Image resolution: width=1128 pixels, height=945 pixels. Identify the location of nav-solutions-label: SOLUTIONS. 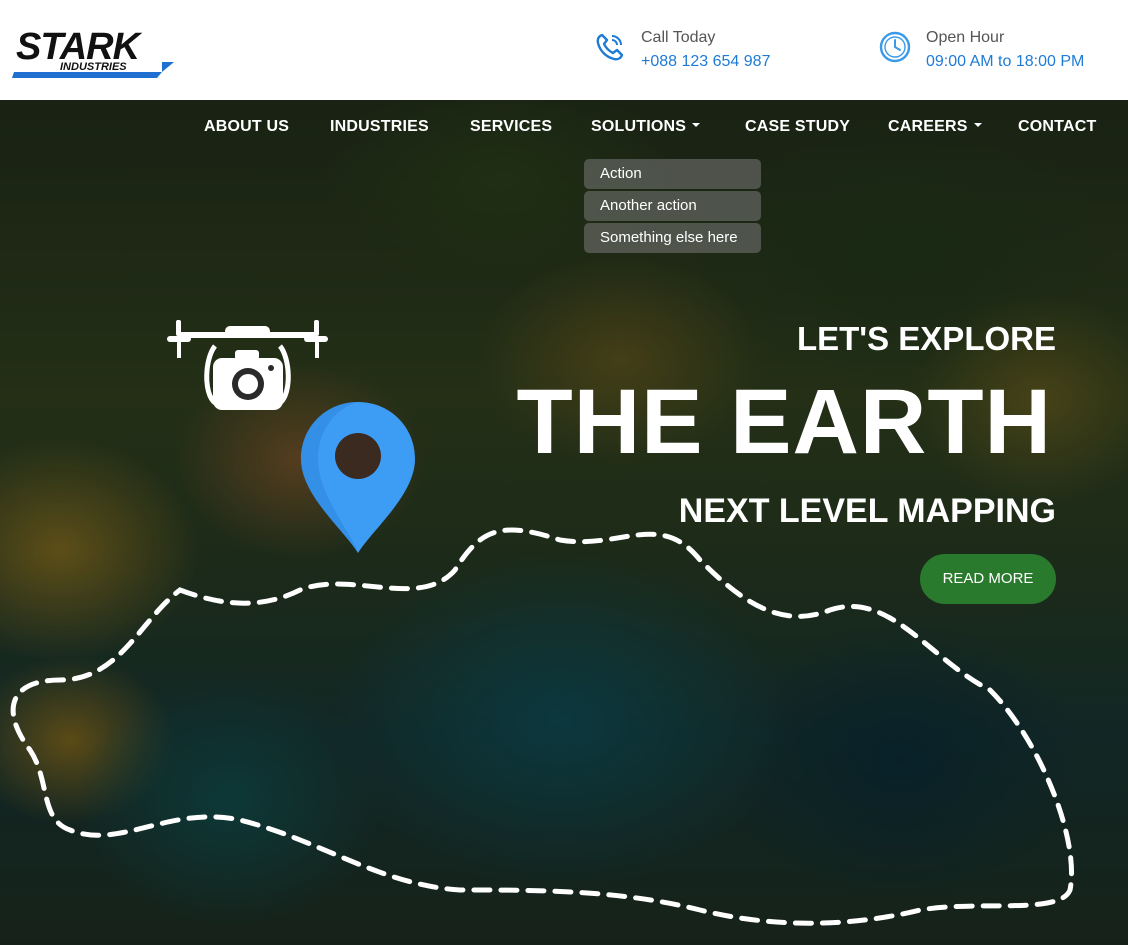
(639, 126).